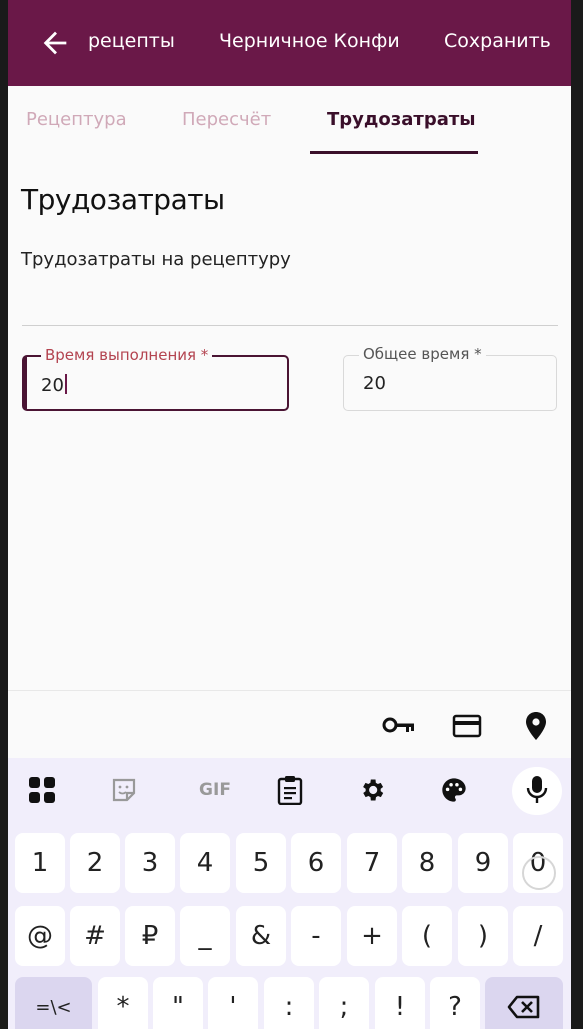  Describe the element at coordinates (400, 1003) in the screenshot. I see `key-exclamation: !` at that location.